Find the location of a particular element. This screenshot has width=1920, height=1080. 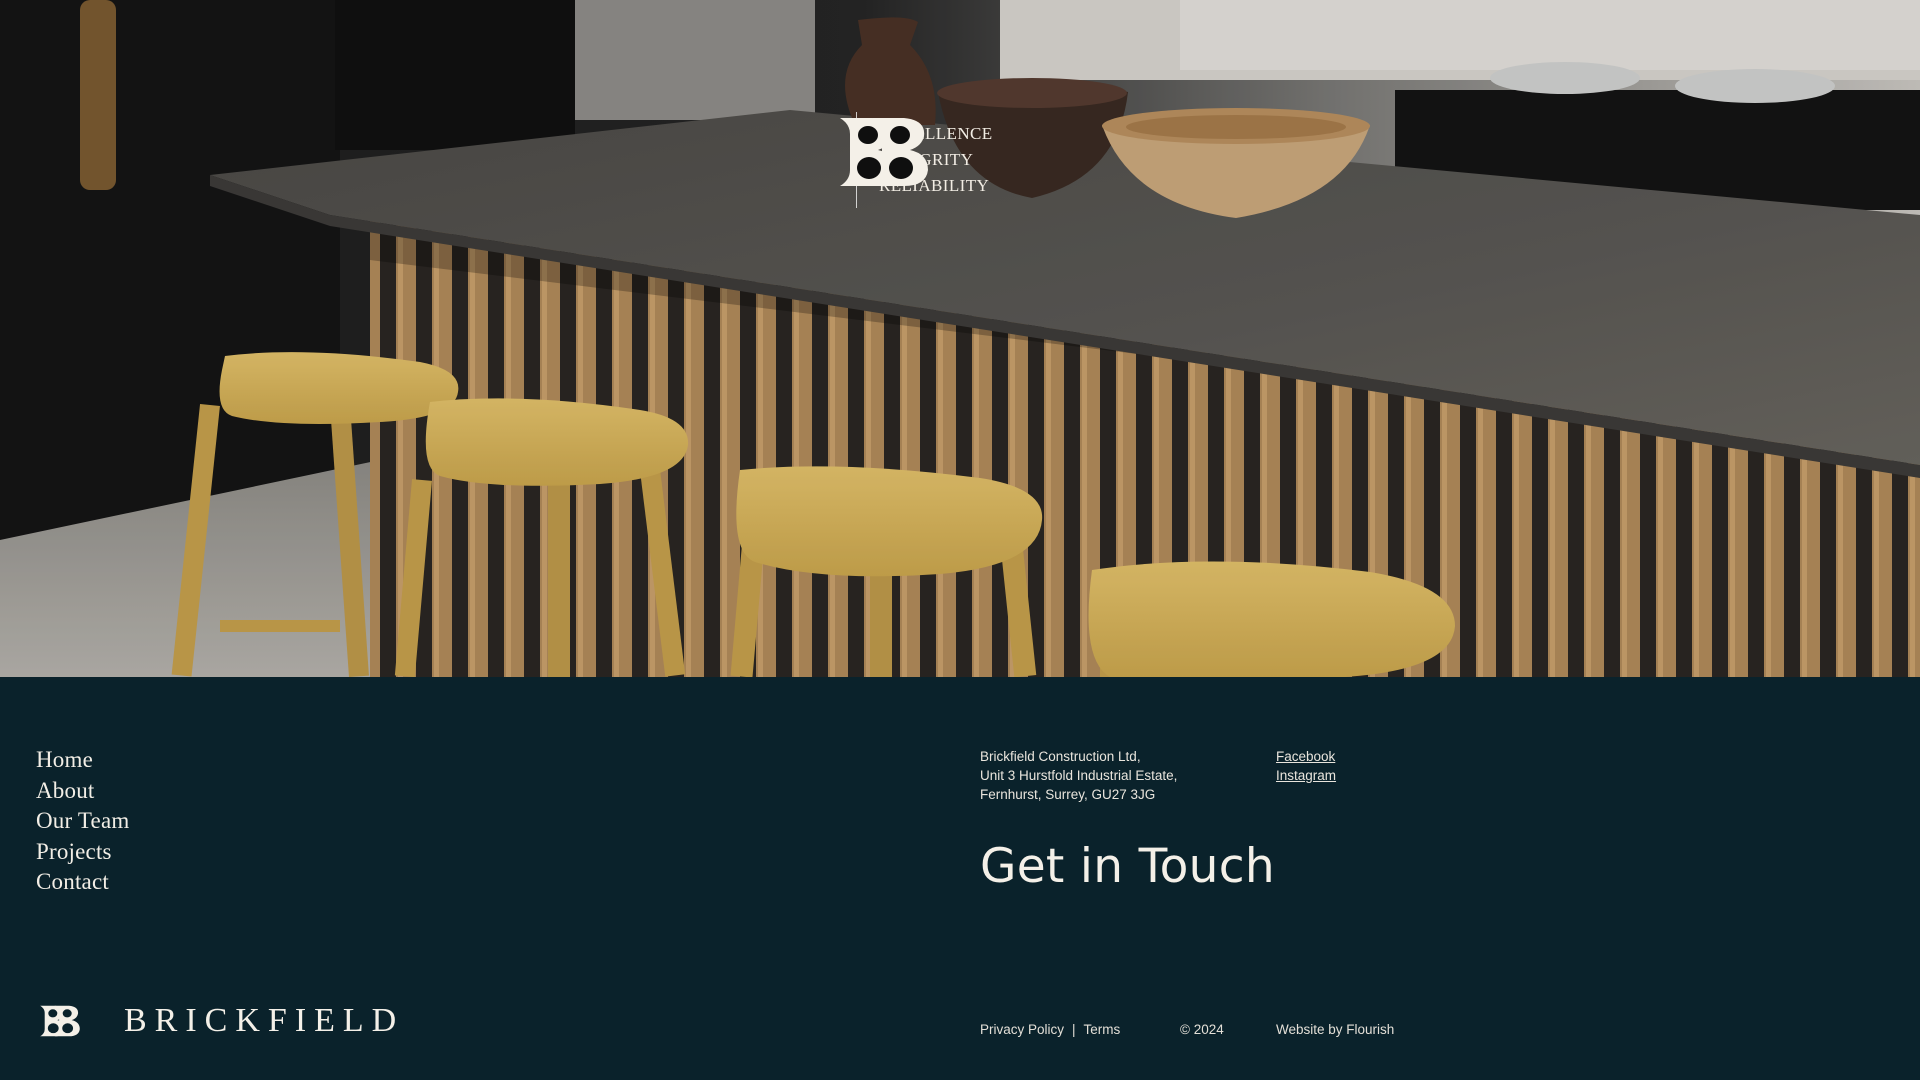

brand-wordmark: BRICKFIELD is located at coordinates (264, 1020).